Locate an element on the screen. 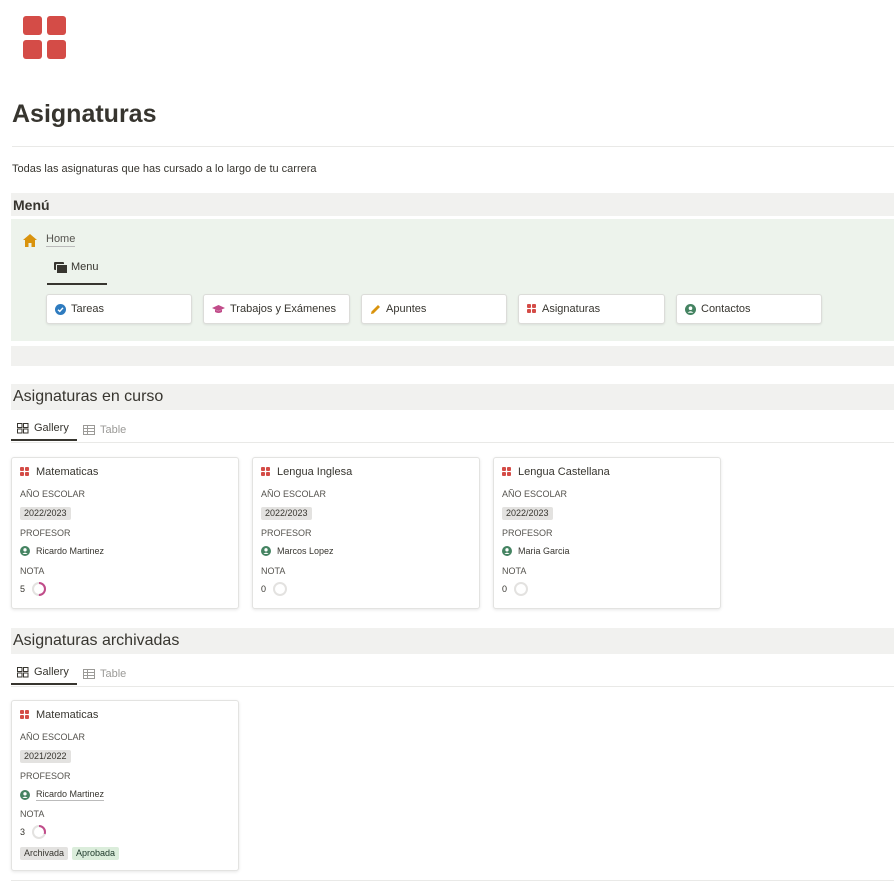 The height and width of the screenshot is (890, 894). bottom-divider is located at coordinates (452, 880).